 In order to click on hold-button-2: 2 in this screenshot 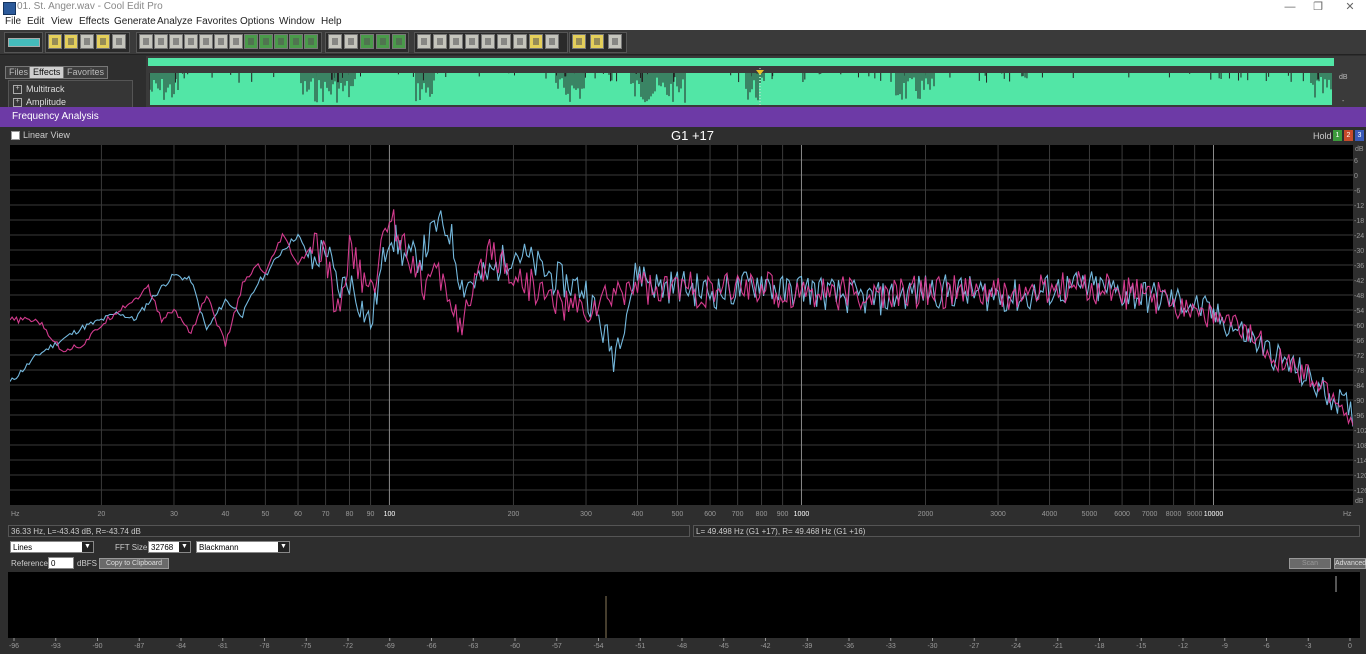, I will do `click(1348, 135)`.